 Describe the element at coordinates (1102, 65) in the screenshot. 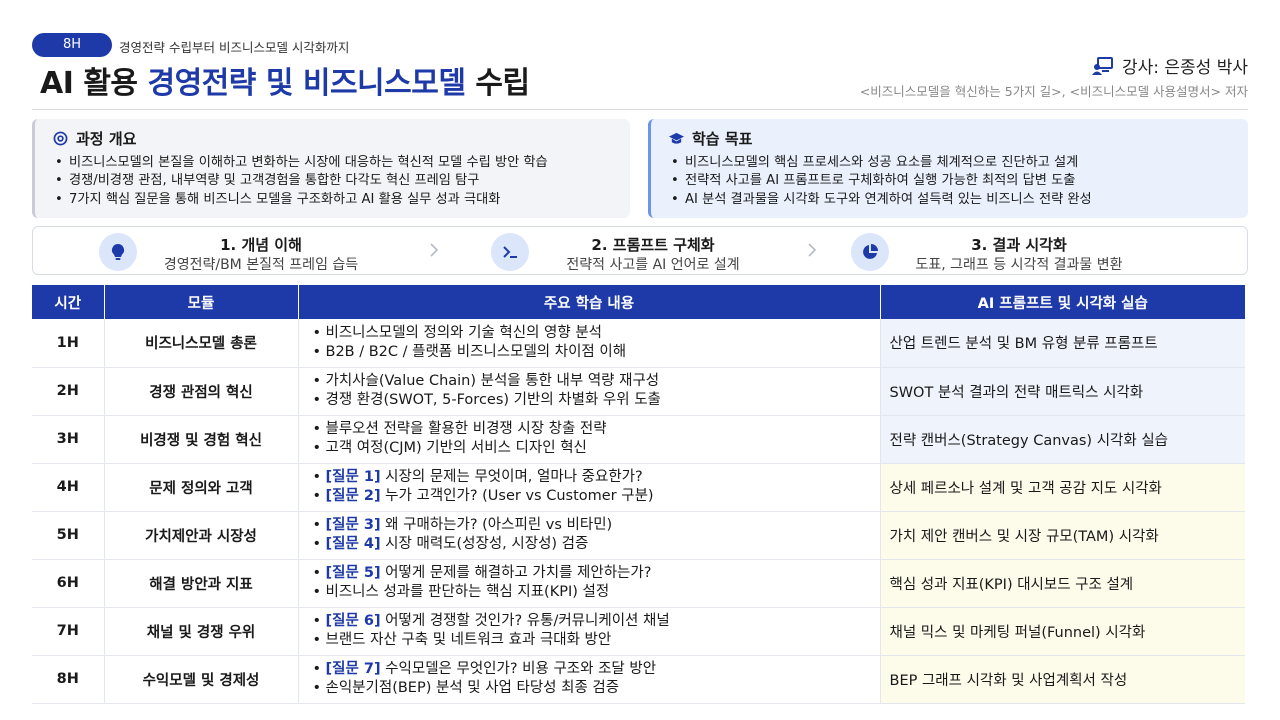

I see `teacher-icon` at that location.